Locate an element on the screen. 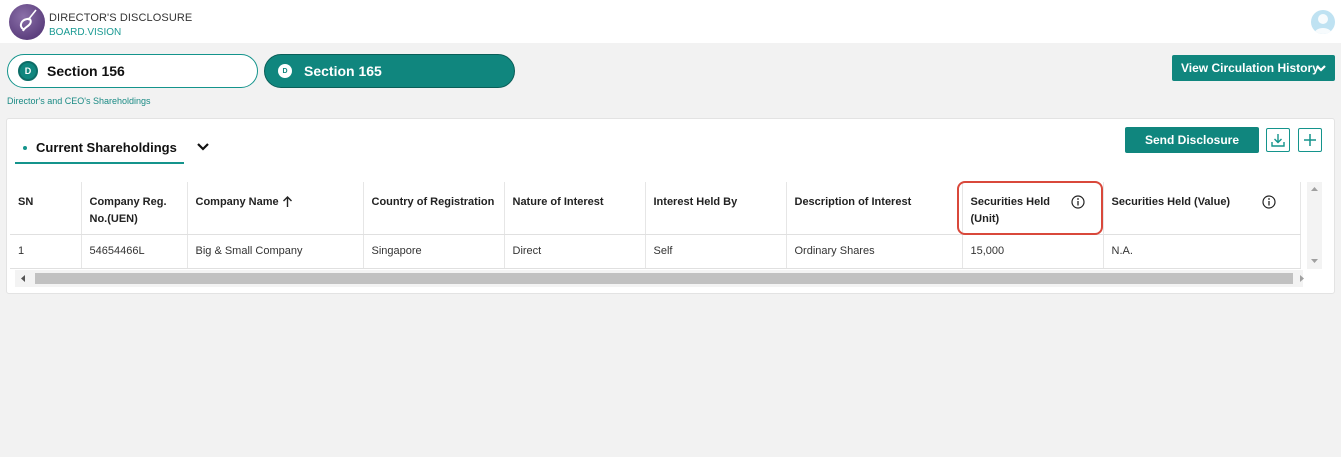  send-disclosure-label: Send Disclosure is located at coordinates (1192, 140).